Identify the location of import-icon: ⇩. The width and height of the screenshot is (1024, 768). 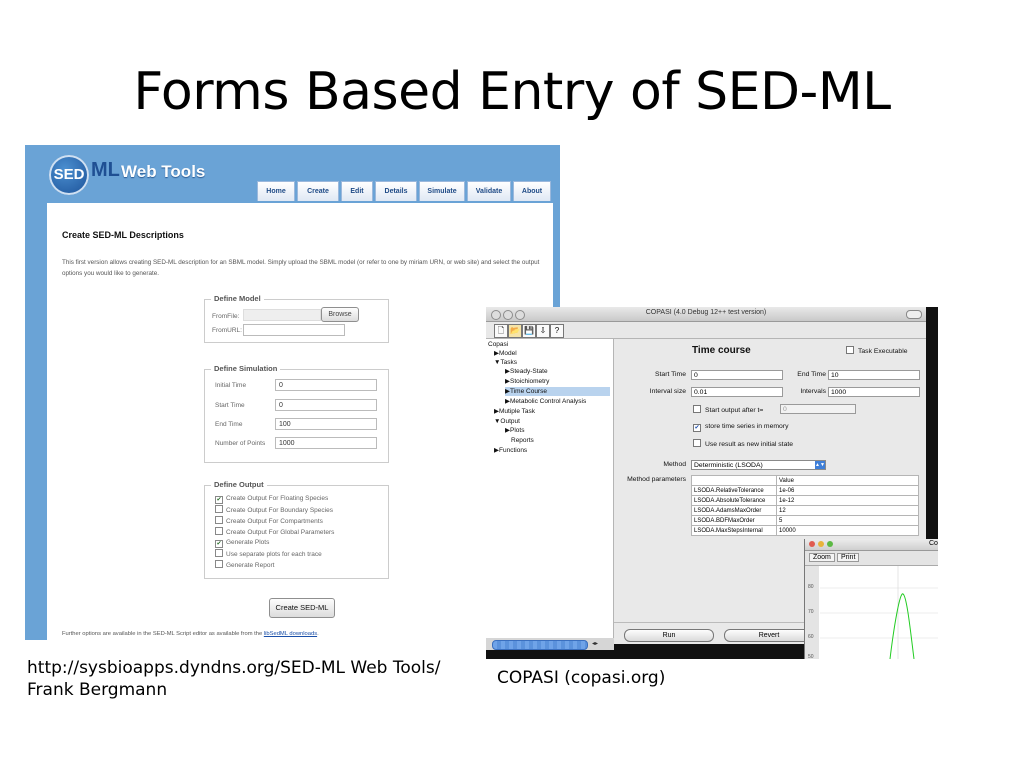
(543, 331).